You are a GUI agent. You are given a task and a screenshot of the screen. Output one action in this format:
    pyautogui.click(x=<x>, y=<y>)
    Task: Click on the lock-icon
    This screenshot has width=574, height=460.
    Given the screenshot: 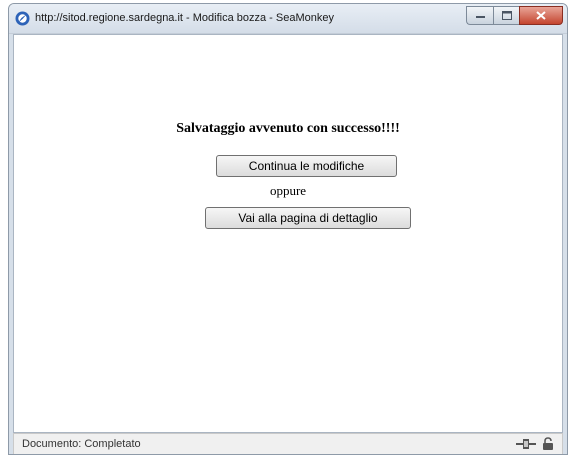 What is the action you would take?
    pyautogui.click(x=548, y=443)
    